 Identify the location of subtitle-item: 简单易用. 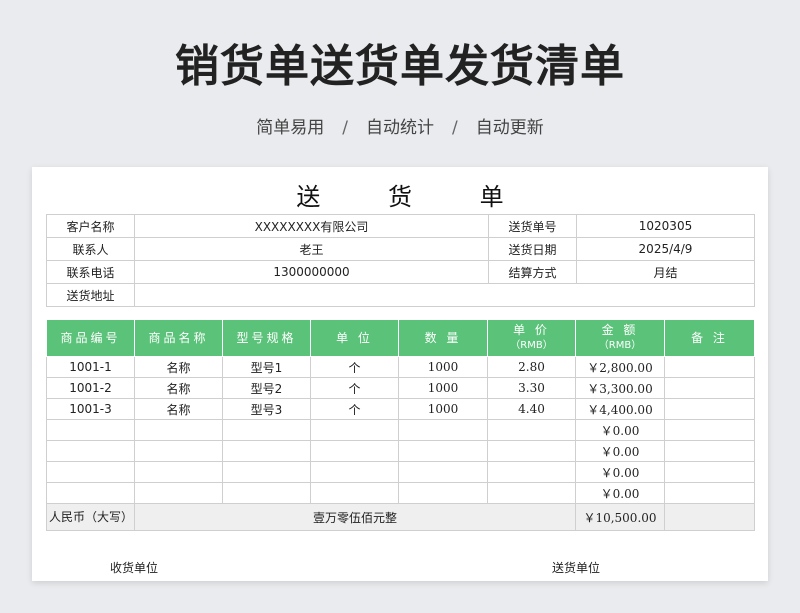
(290, 128).